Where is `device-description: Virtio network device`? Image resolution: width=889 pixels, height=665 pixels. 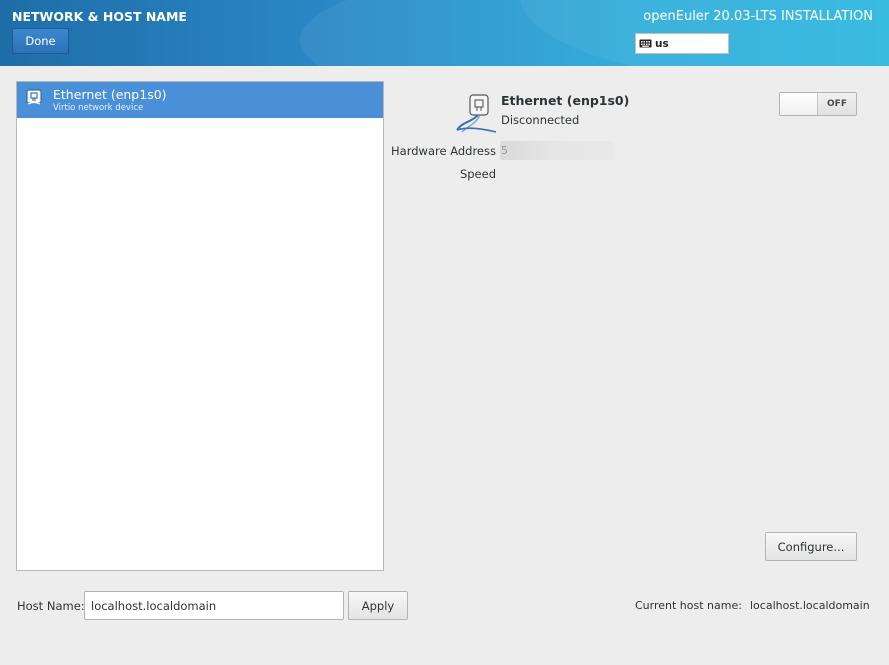 device-description: Virtio network device is located at coordinates (98, 108).